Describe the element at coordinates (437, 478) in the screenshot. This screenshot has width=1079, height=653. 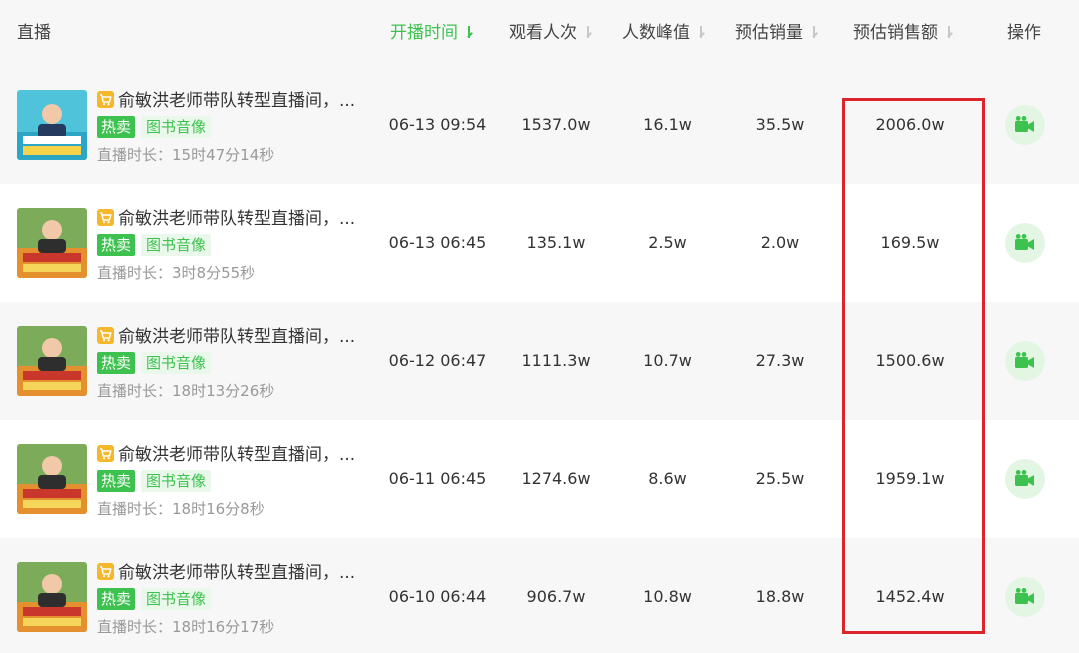
I see `start-time: 06-11 06:45` at that location.